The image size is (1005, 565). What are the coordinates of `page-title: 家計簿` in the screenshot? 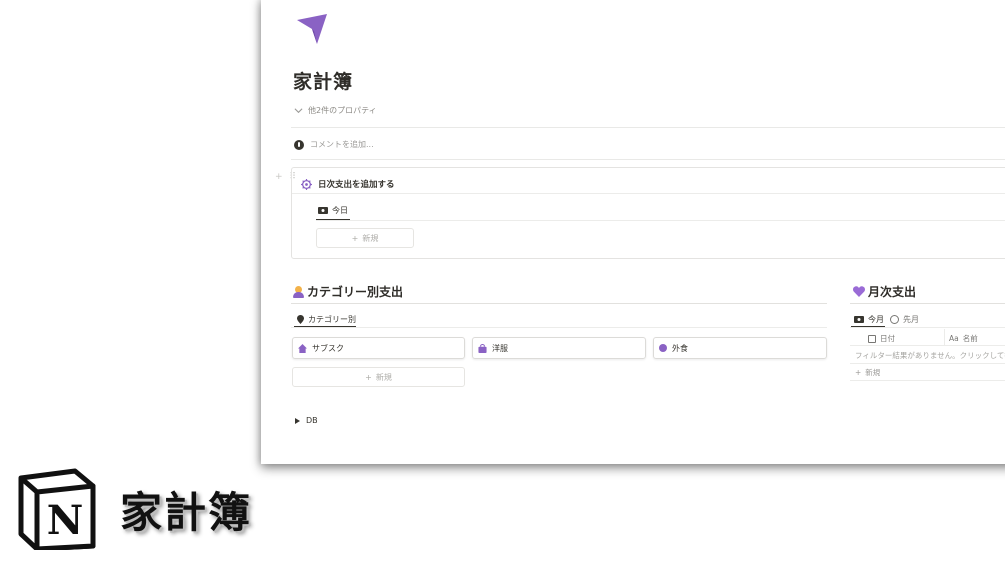 It's located at (323, 80).